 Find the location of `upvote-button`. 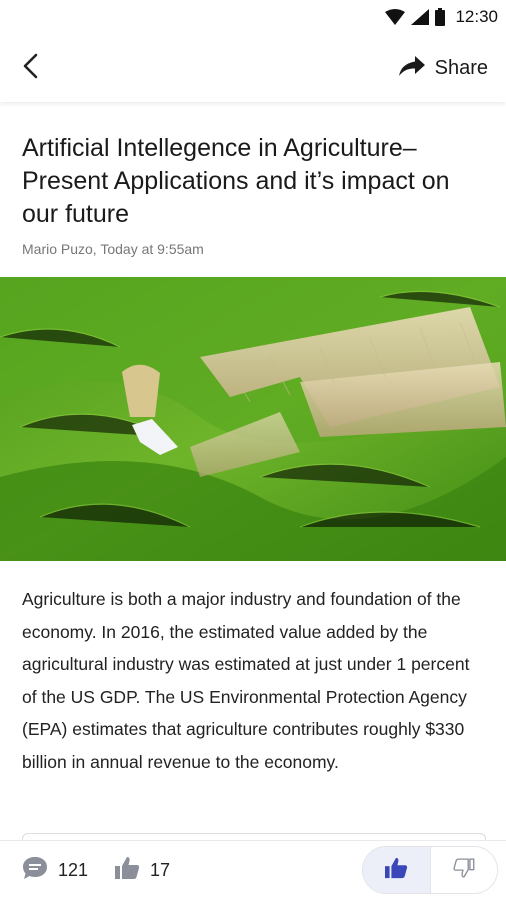

upvote-button is located at coordinates (396, 870).